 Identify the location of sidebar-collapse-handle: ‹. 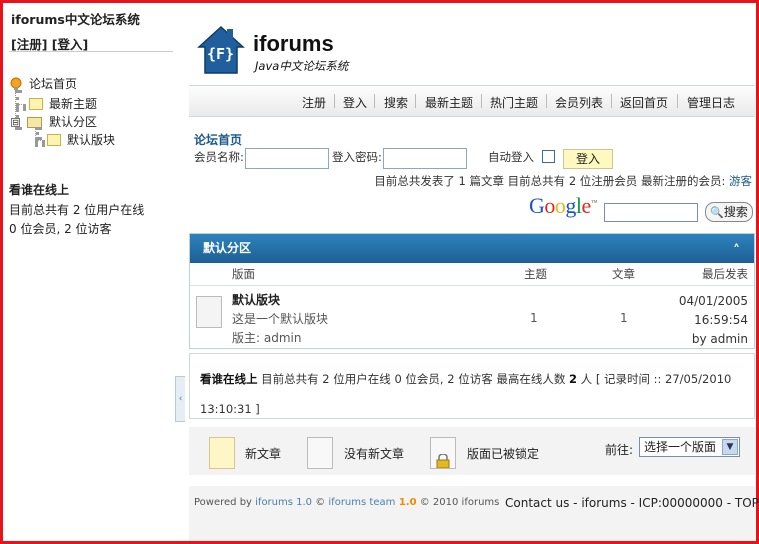
(180, 399).